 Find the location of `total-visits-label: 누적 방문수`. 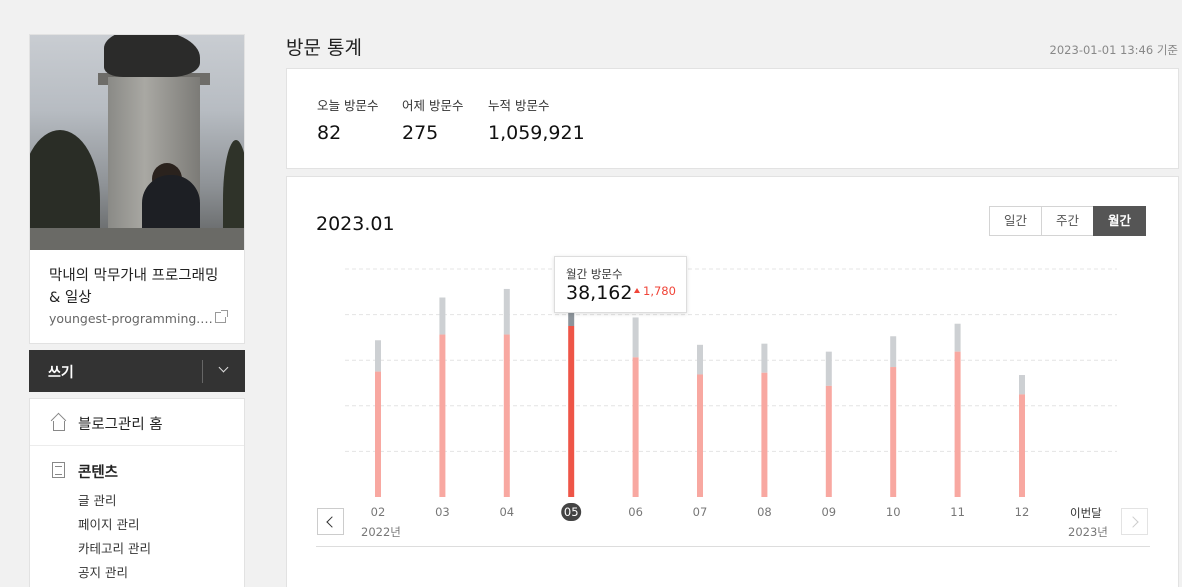

total-visits-label: 누적 방문수 is located at coordinates (519, 105).